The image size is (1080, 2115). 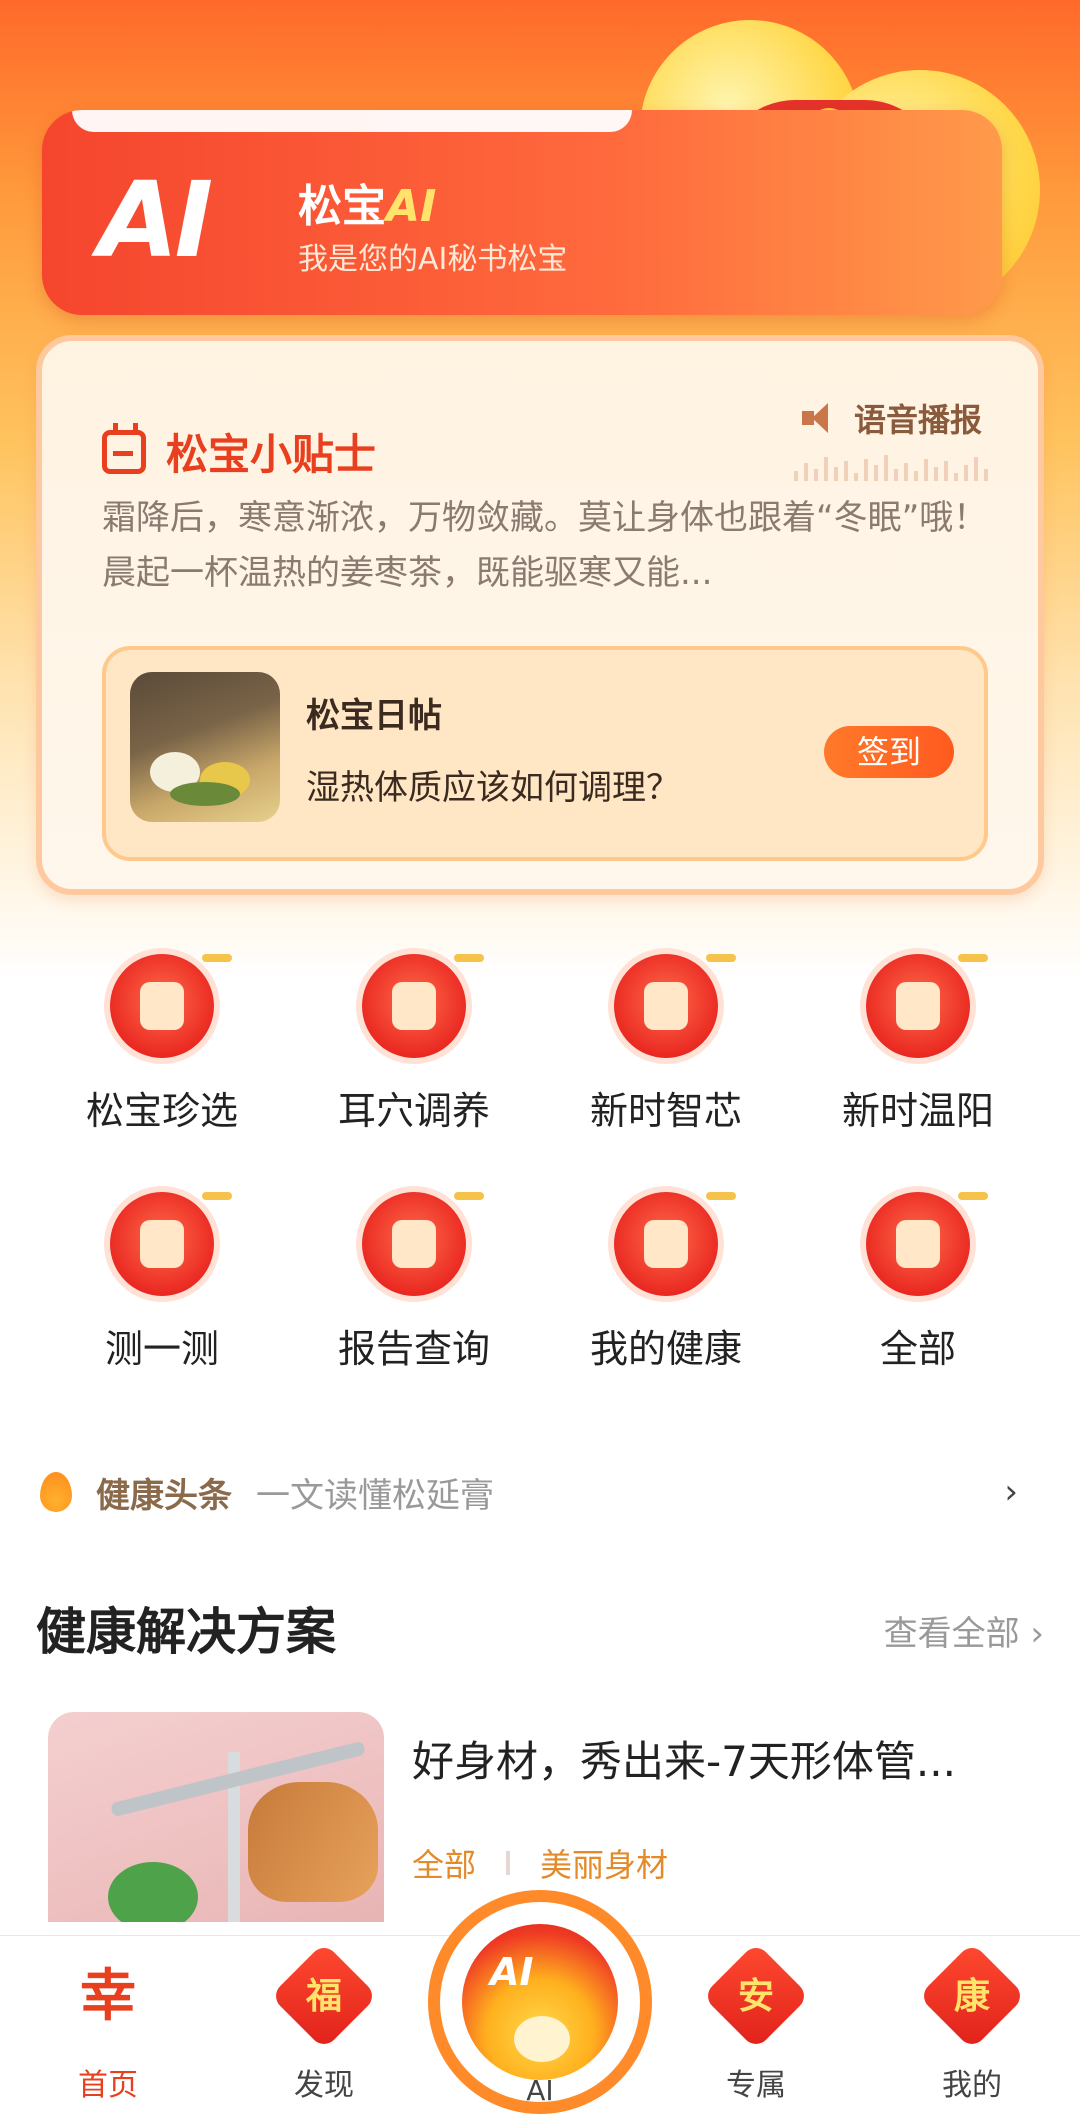 I want to click on grid-item-test: 测一测, so click(x=162, y=1282).